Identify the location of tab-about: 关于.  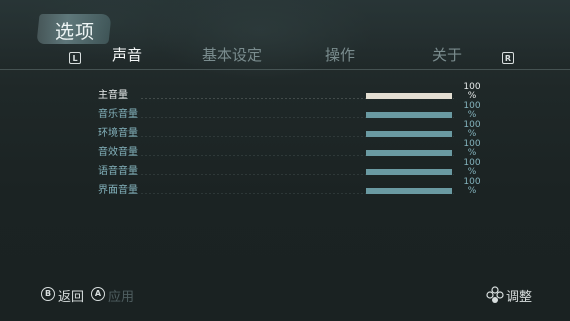
(447, 54).